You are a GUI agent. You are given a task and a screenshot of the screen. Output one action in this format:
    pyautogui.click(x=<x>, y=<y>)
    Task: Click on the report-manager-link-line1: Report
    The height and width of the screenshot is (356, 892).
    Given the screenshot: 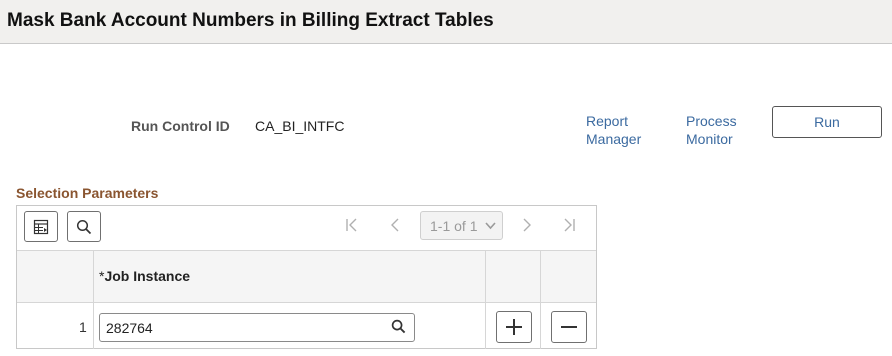 What is the action you would take?
    pyautogui.click(x=607, y=121)
    